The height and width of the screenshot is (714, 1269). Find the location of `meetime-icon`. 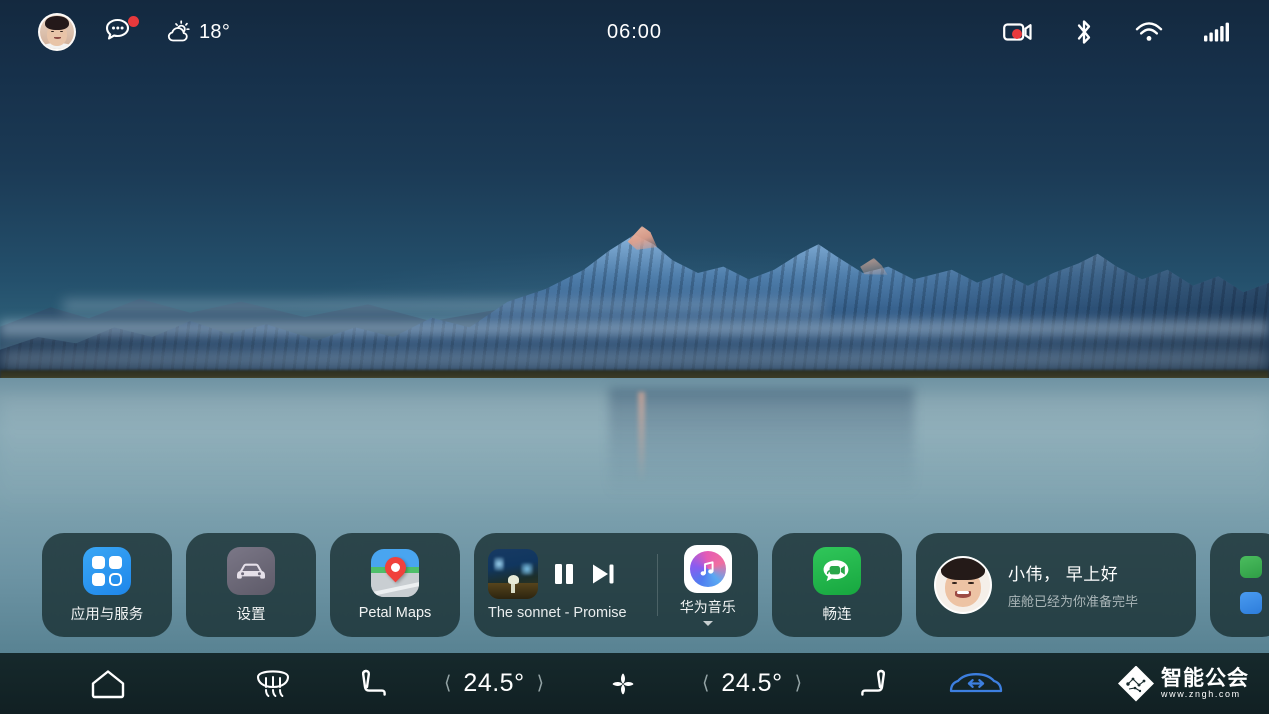

meetime-icon is located at coordinates (837, 570).